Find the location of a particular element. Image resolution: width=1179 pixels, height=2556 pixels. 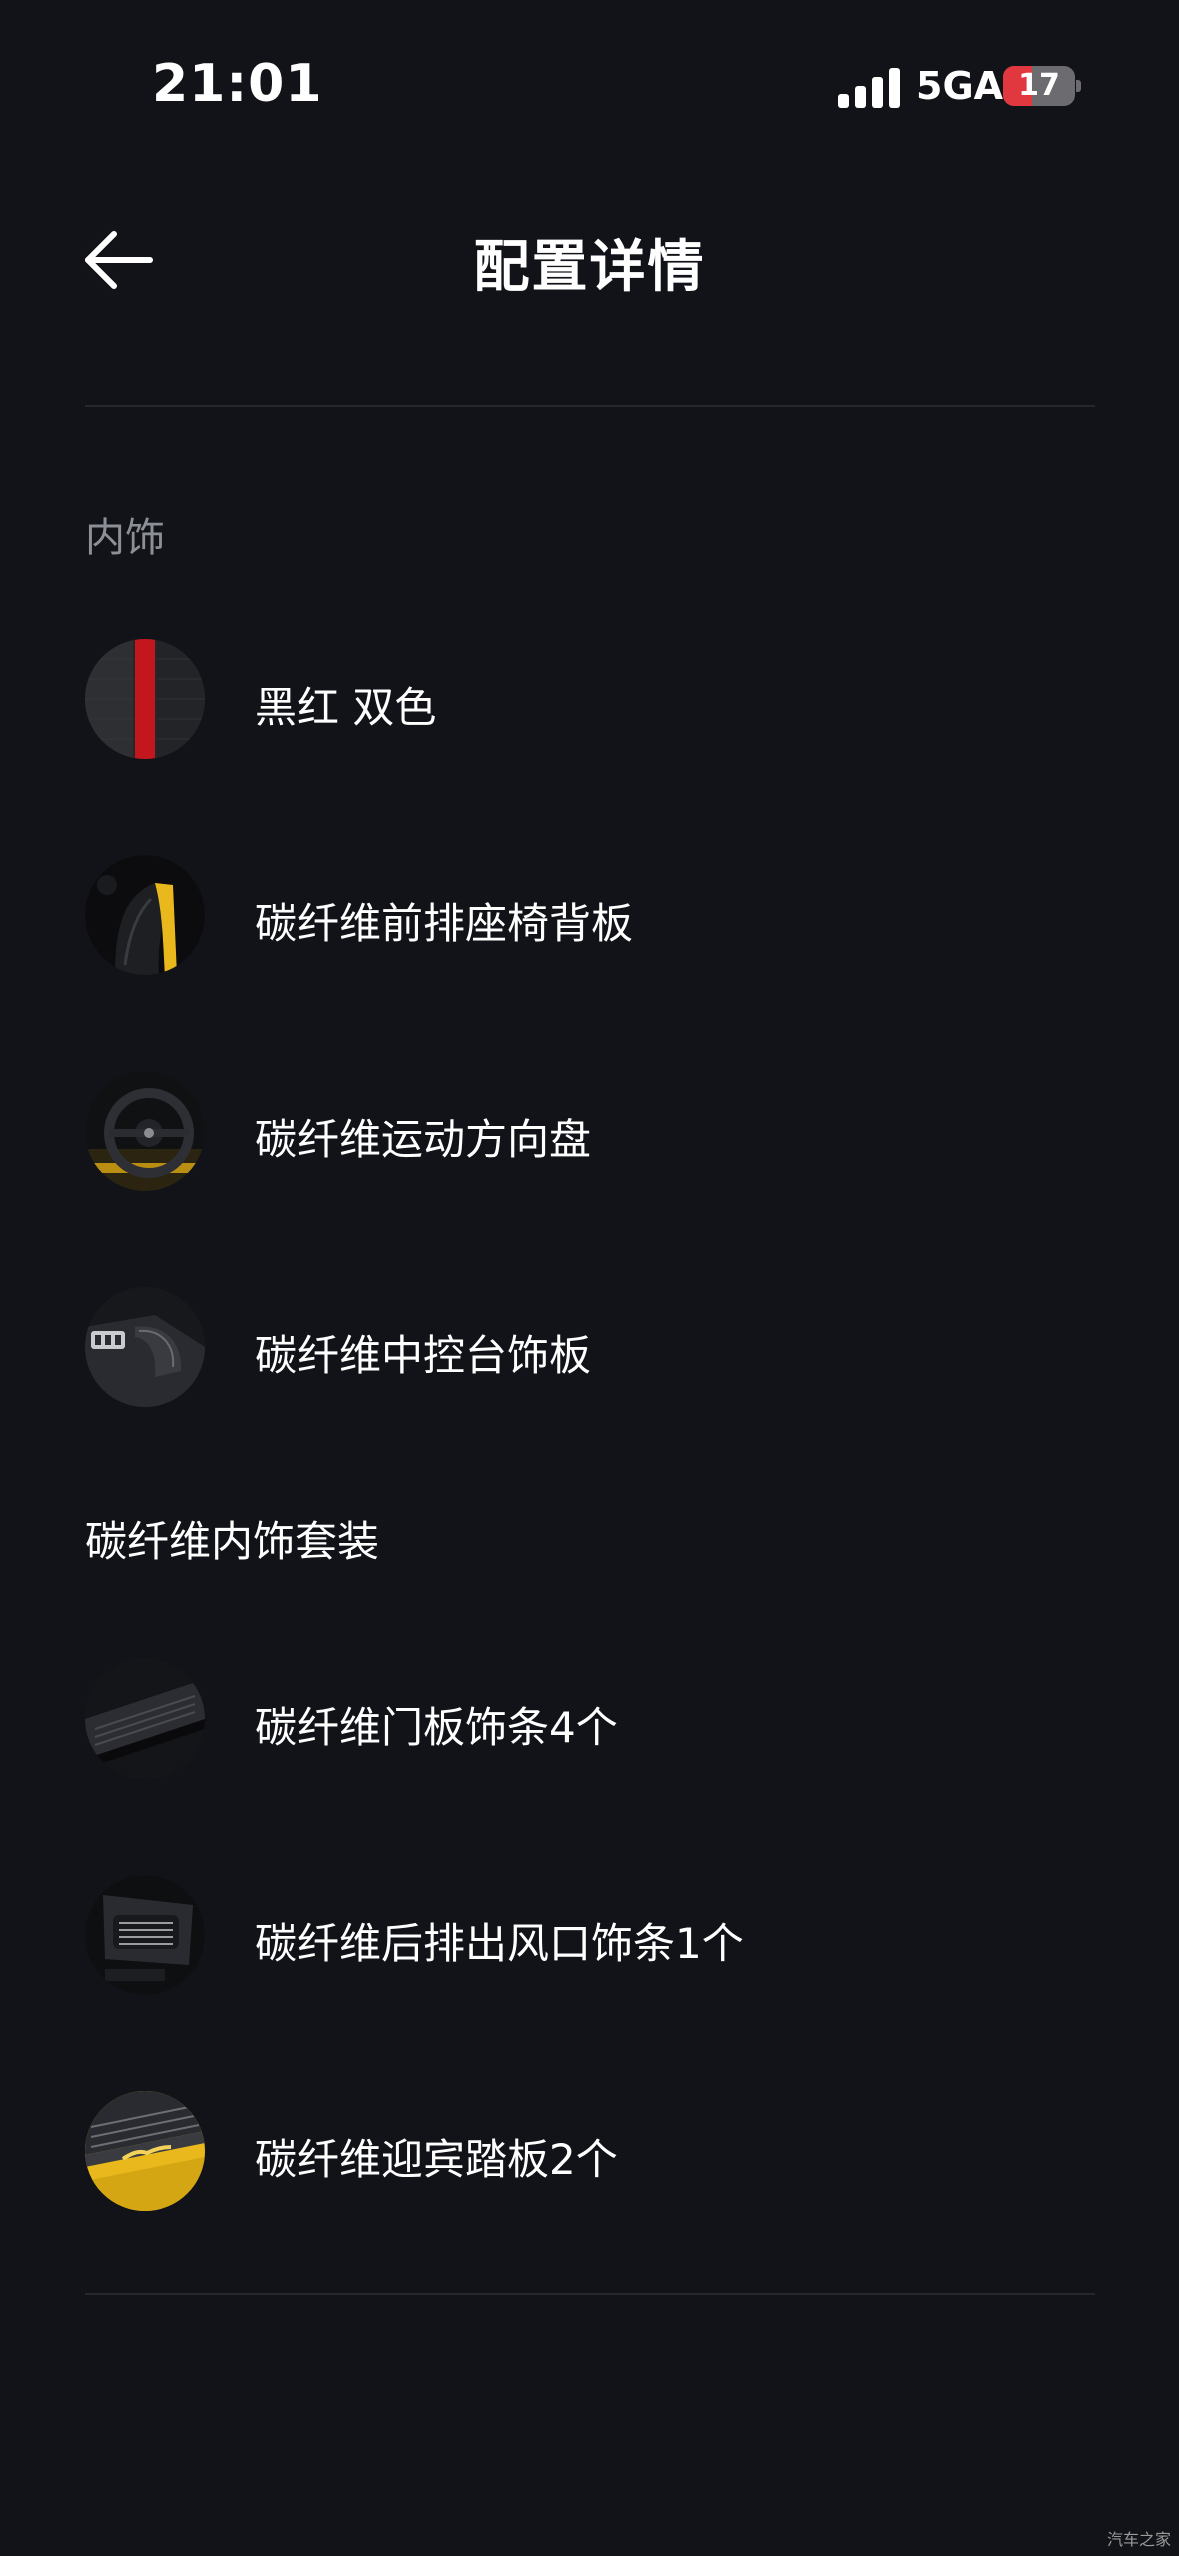

list-item-console-trim: 碳纤维中控台饰板 is located at coordinates (590, 1347).